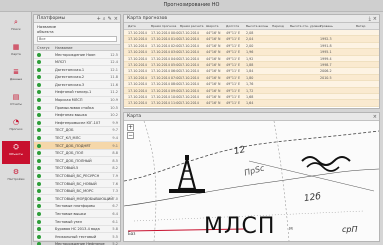  I want to click on platform-list-item: ТЕСТОВЫЙ_ВС_НОВЫЙ 7.6, so click(77, 184).